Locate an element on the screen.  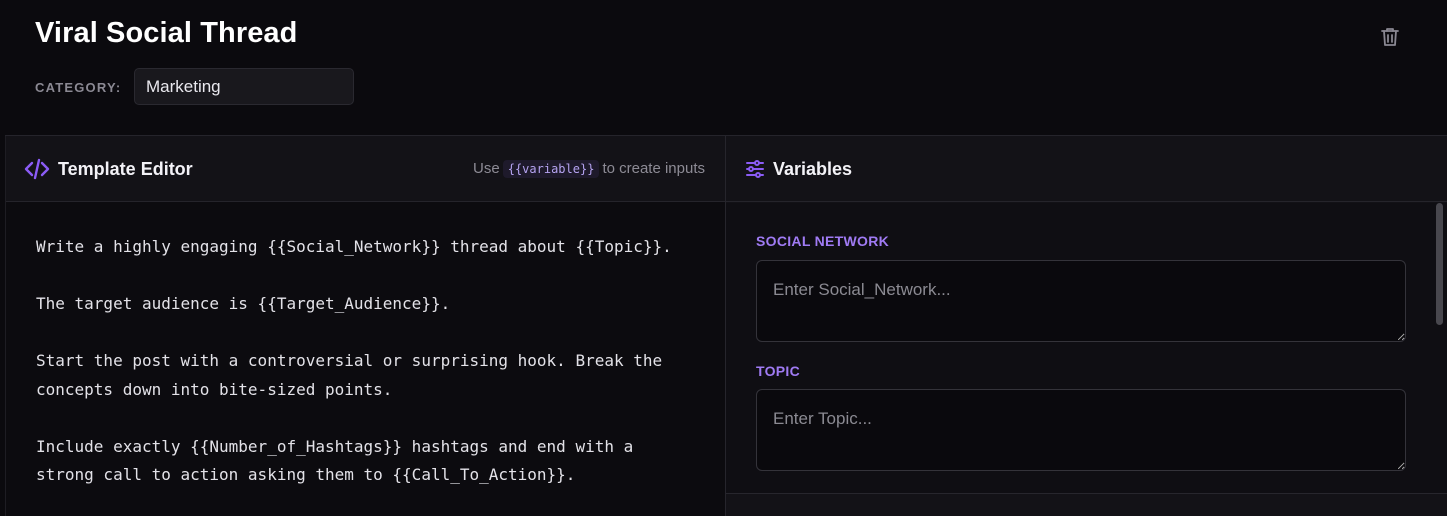
variable-label-topic: TOPIC is located at coordinates (778, 371).